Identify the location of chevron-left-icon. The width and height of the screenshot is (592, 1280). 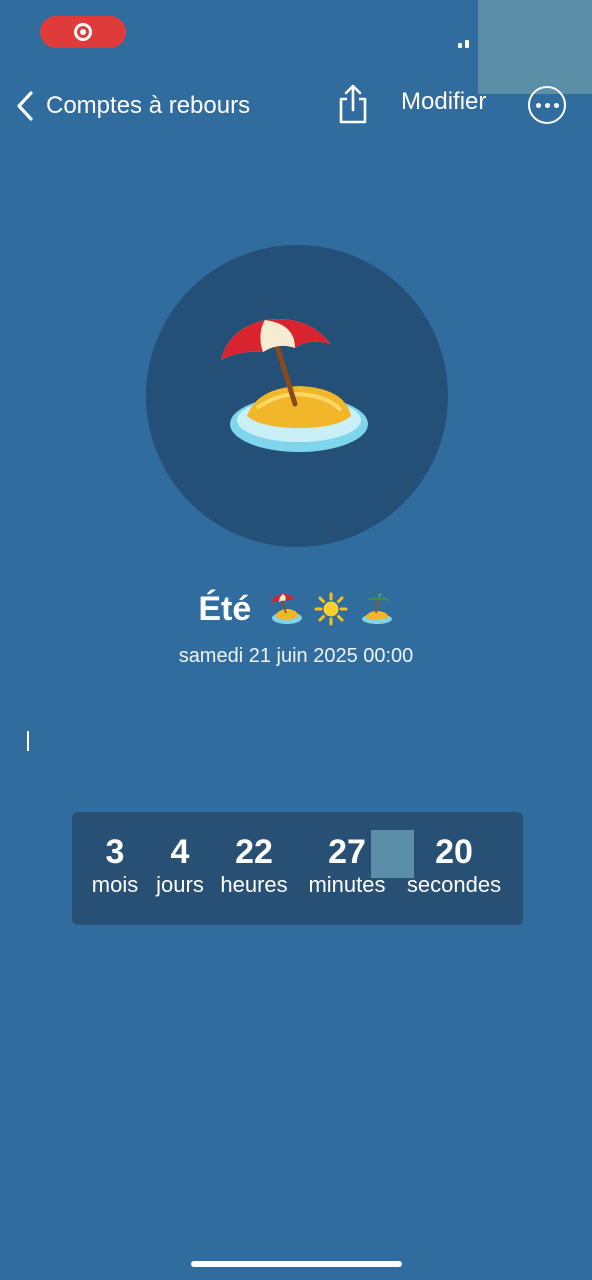
(25, 106).